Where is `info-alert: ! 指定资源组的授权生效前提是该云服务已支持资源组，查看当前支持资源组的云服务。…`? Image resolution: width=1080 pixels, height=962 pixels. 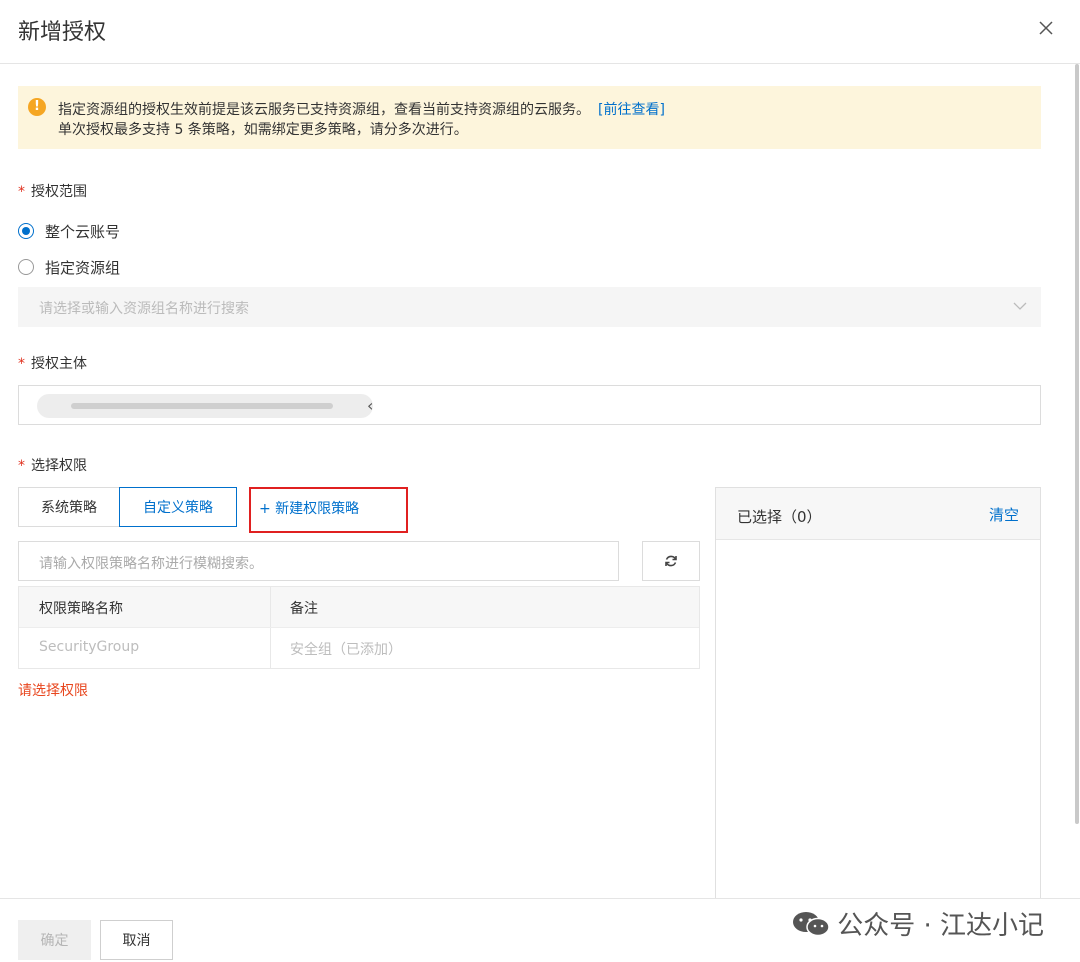
info-alert: ! 指定资源组的授权生效前提是该云服务已支持资源组，查看当前支持资源组的云服务。… is located at coordinates (529, 117).